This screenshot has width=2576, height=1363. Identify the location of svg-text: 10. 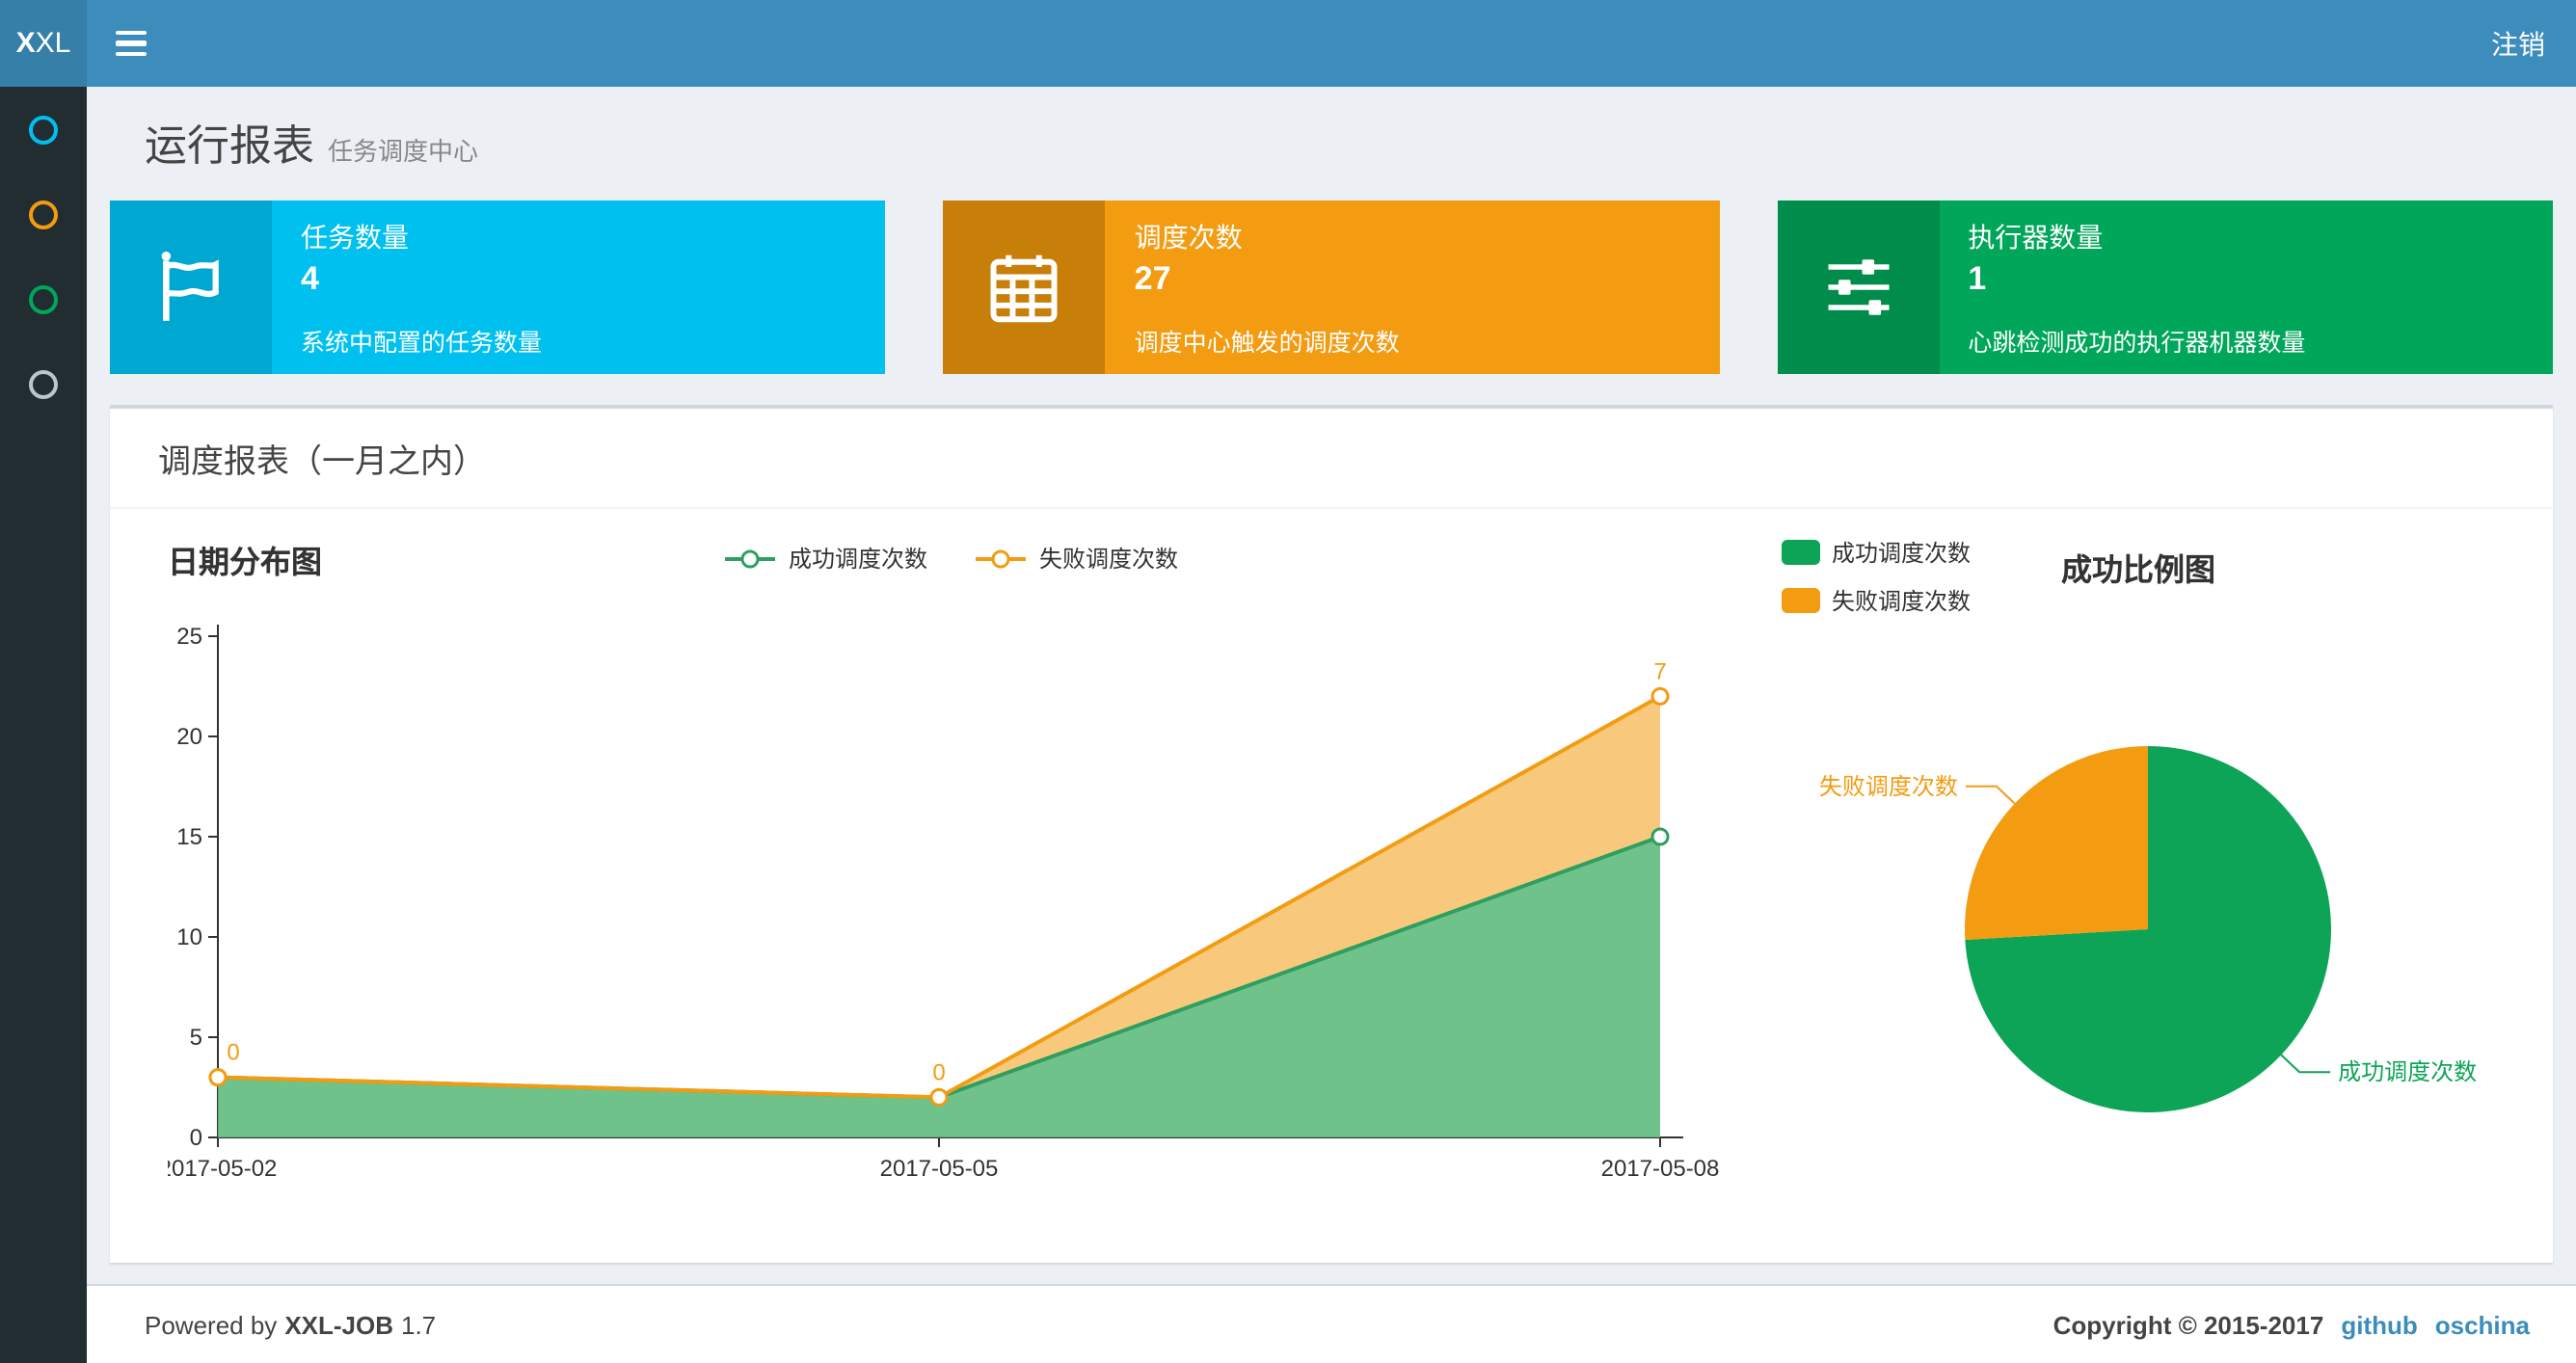
(189, 937).